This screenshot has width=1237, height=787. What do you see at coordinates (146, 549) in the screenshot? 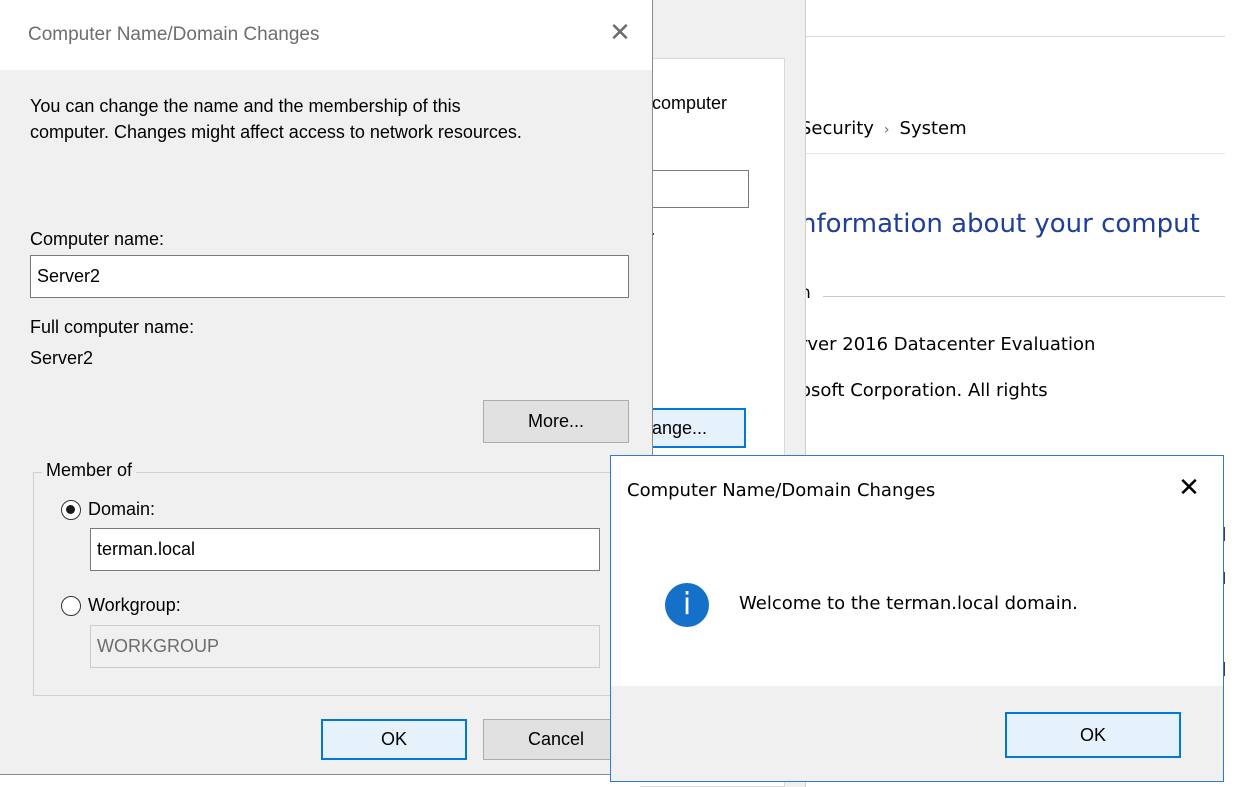
I see `domain-value: terman.local` at bounding box center [146, 549].